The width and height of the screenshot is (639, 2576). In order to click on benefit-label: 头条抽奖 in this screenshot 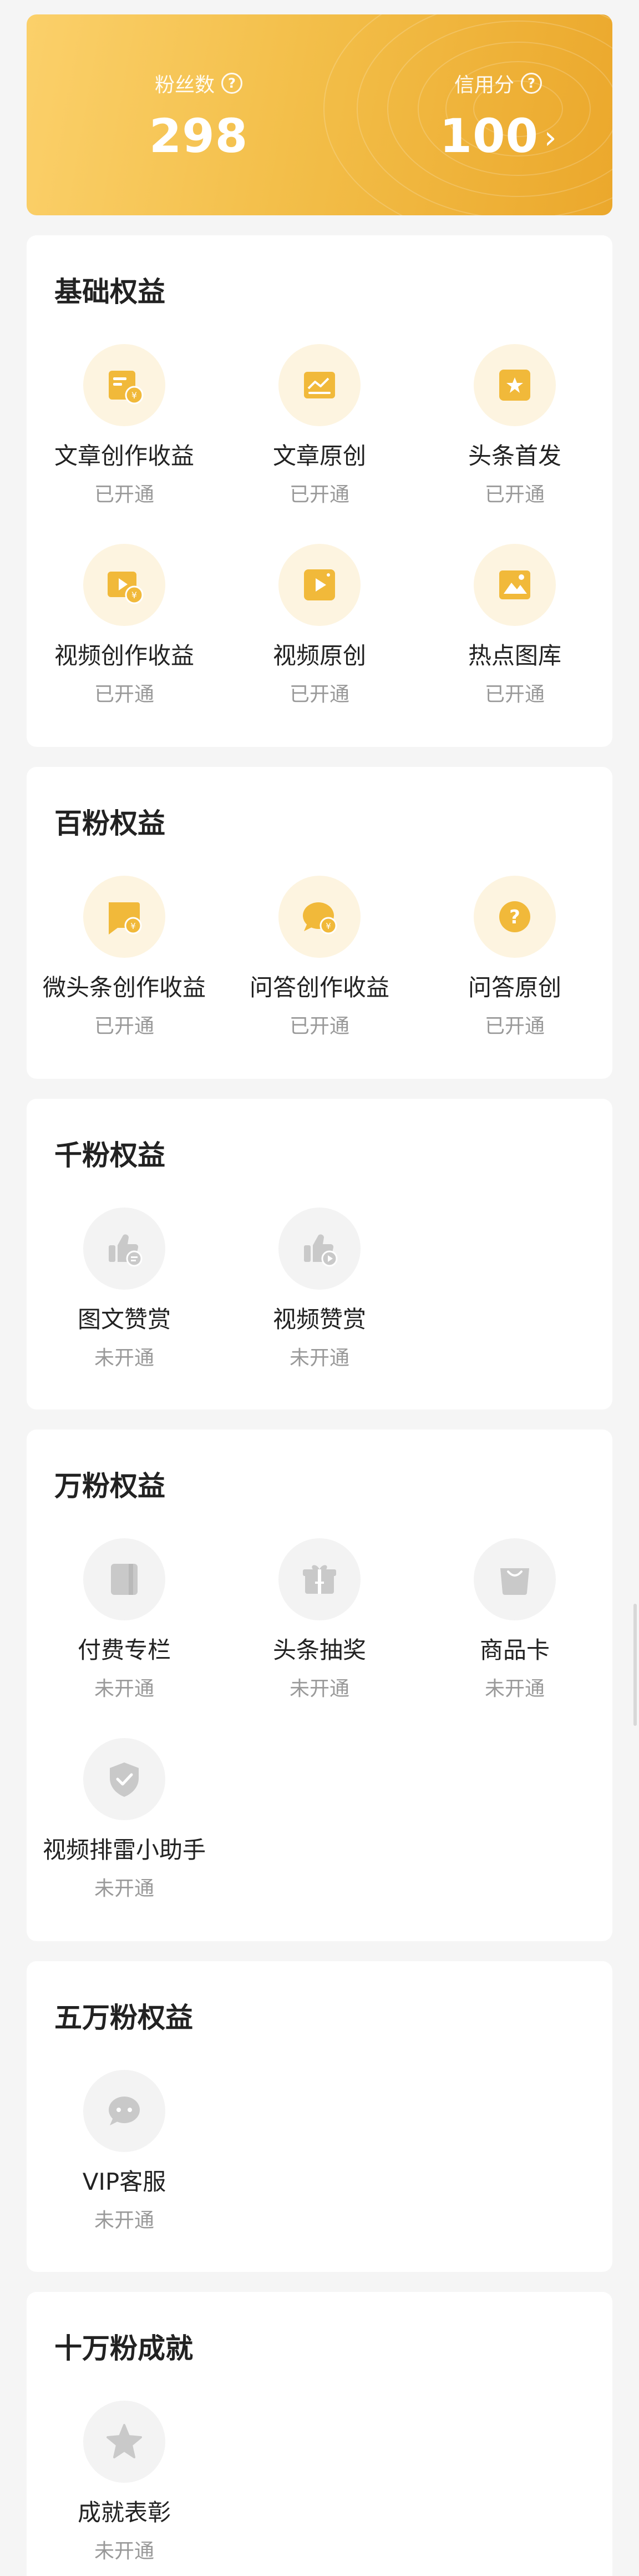, I will do `click(319, 1650)`.